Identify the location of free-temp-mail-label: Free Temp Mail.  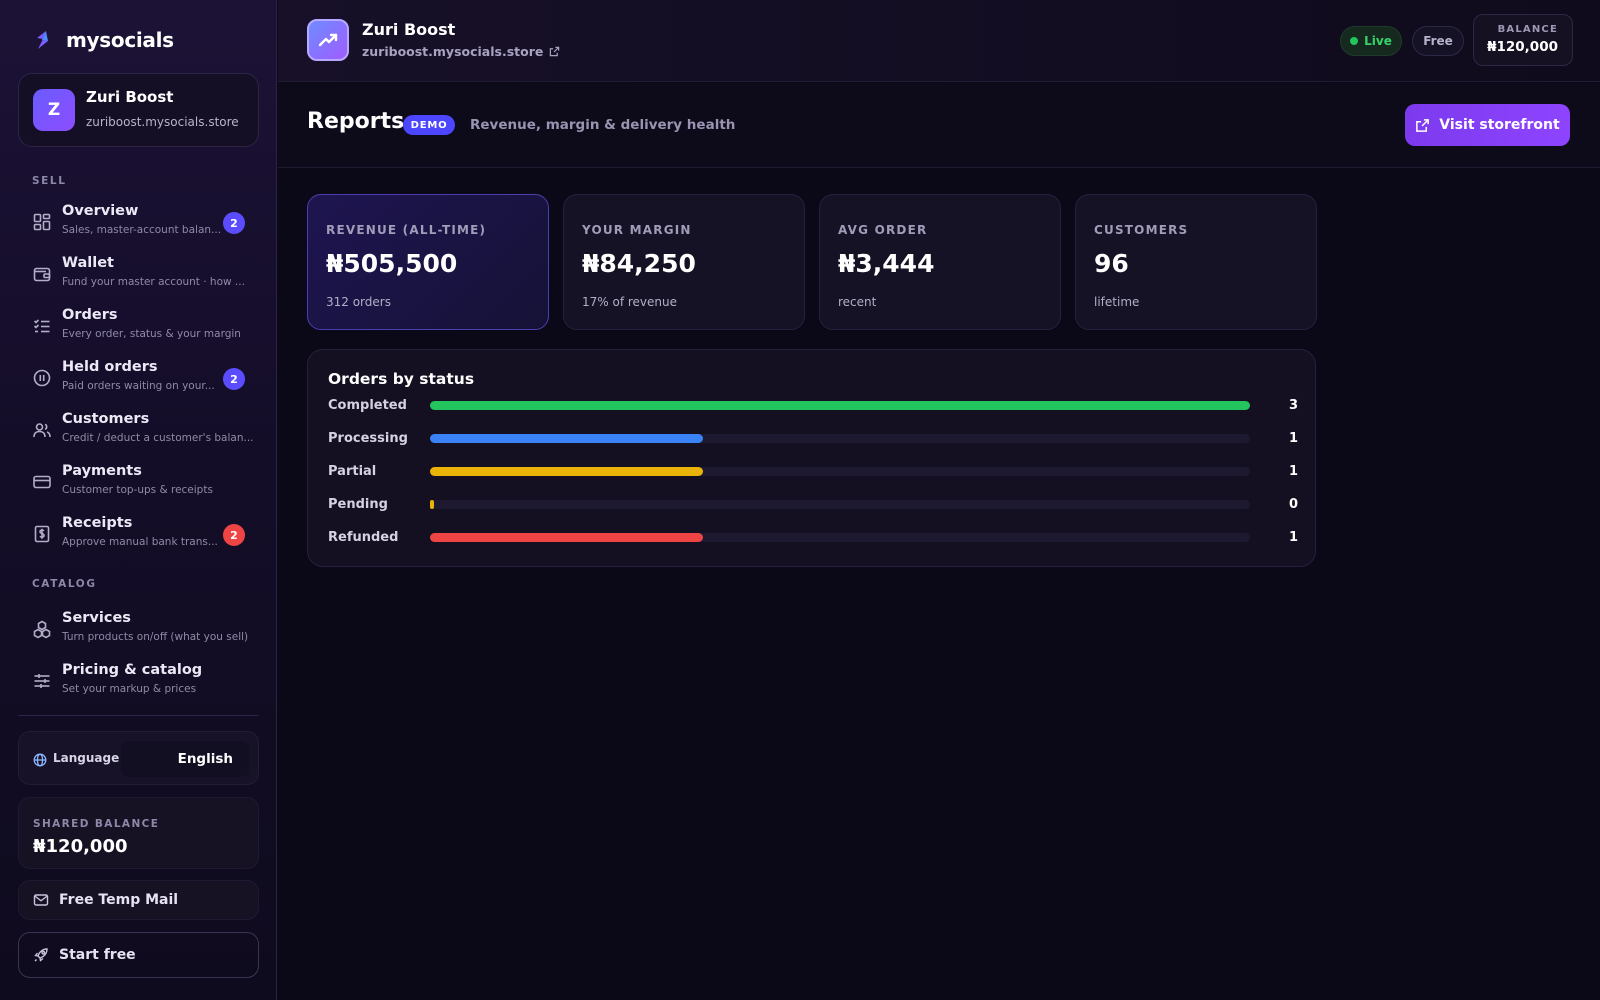
(119, 900).